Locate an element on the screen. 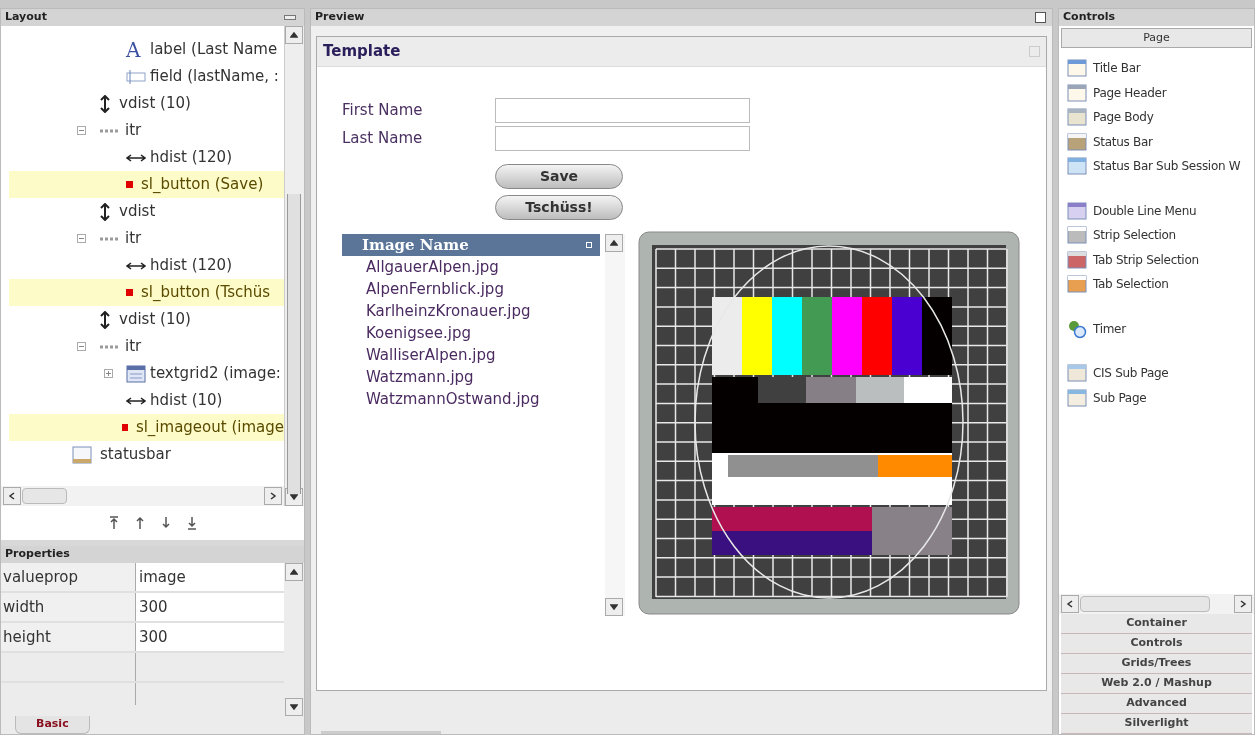  form-button: Tschüss! is located at coordinates (559, 207).